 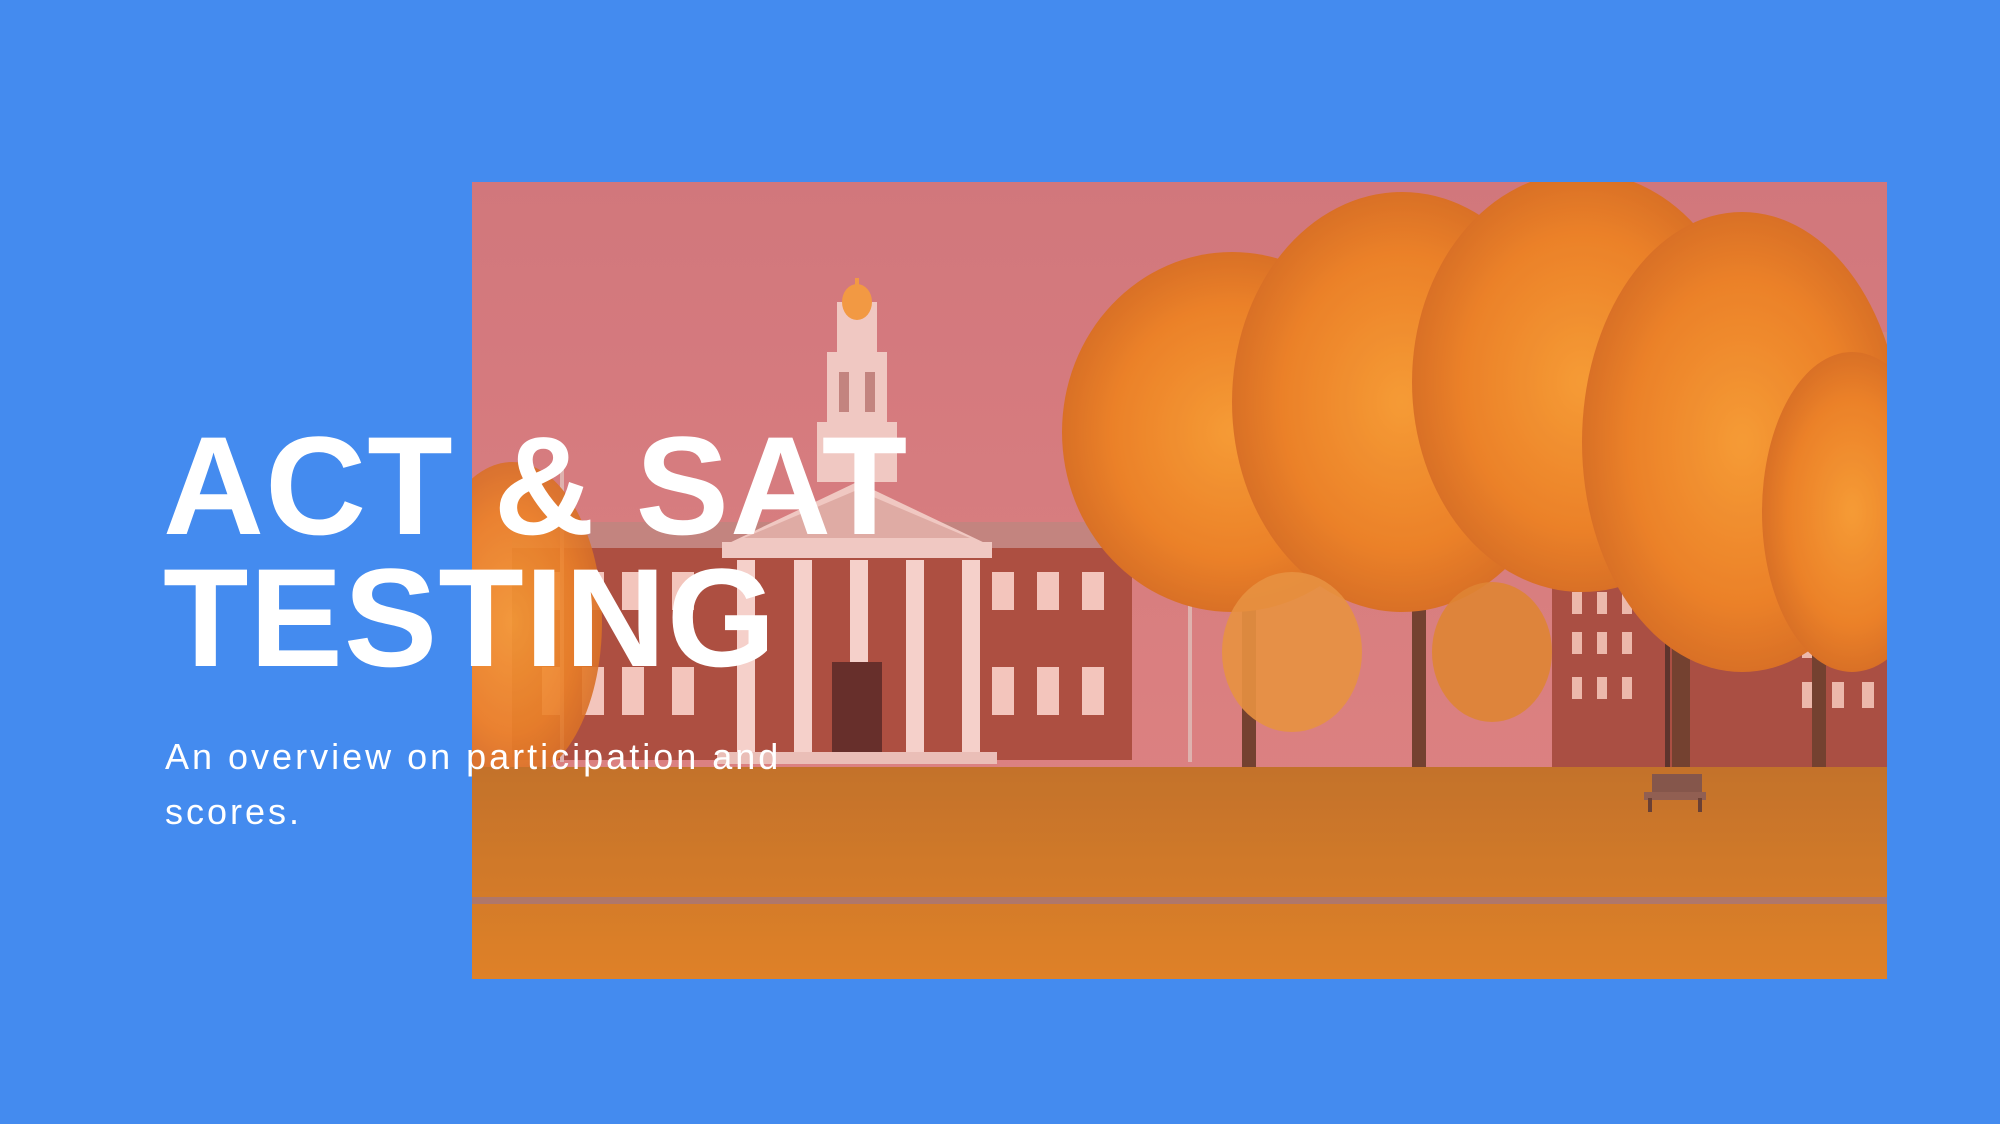 I want to click on slide-title: ACT & SAT TESTING, so click(x=536, y=551).